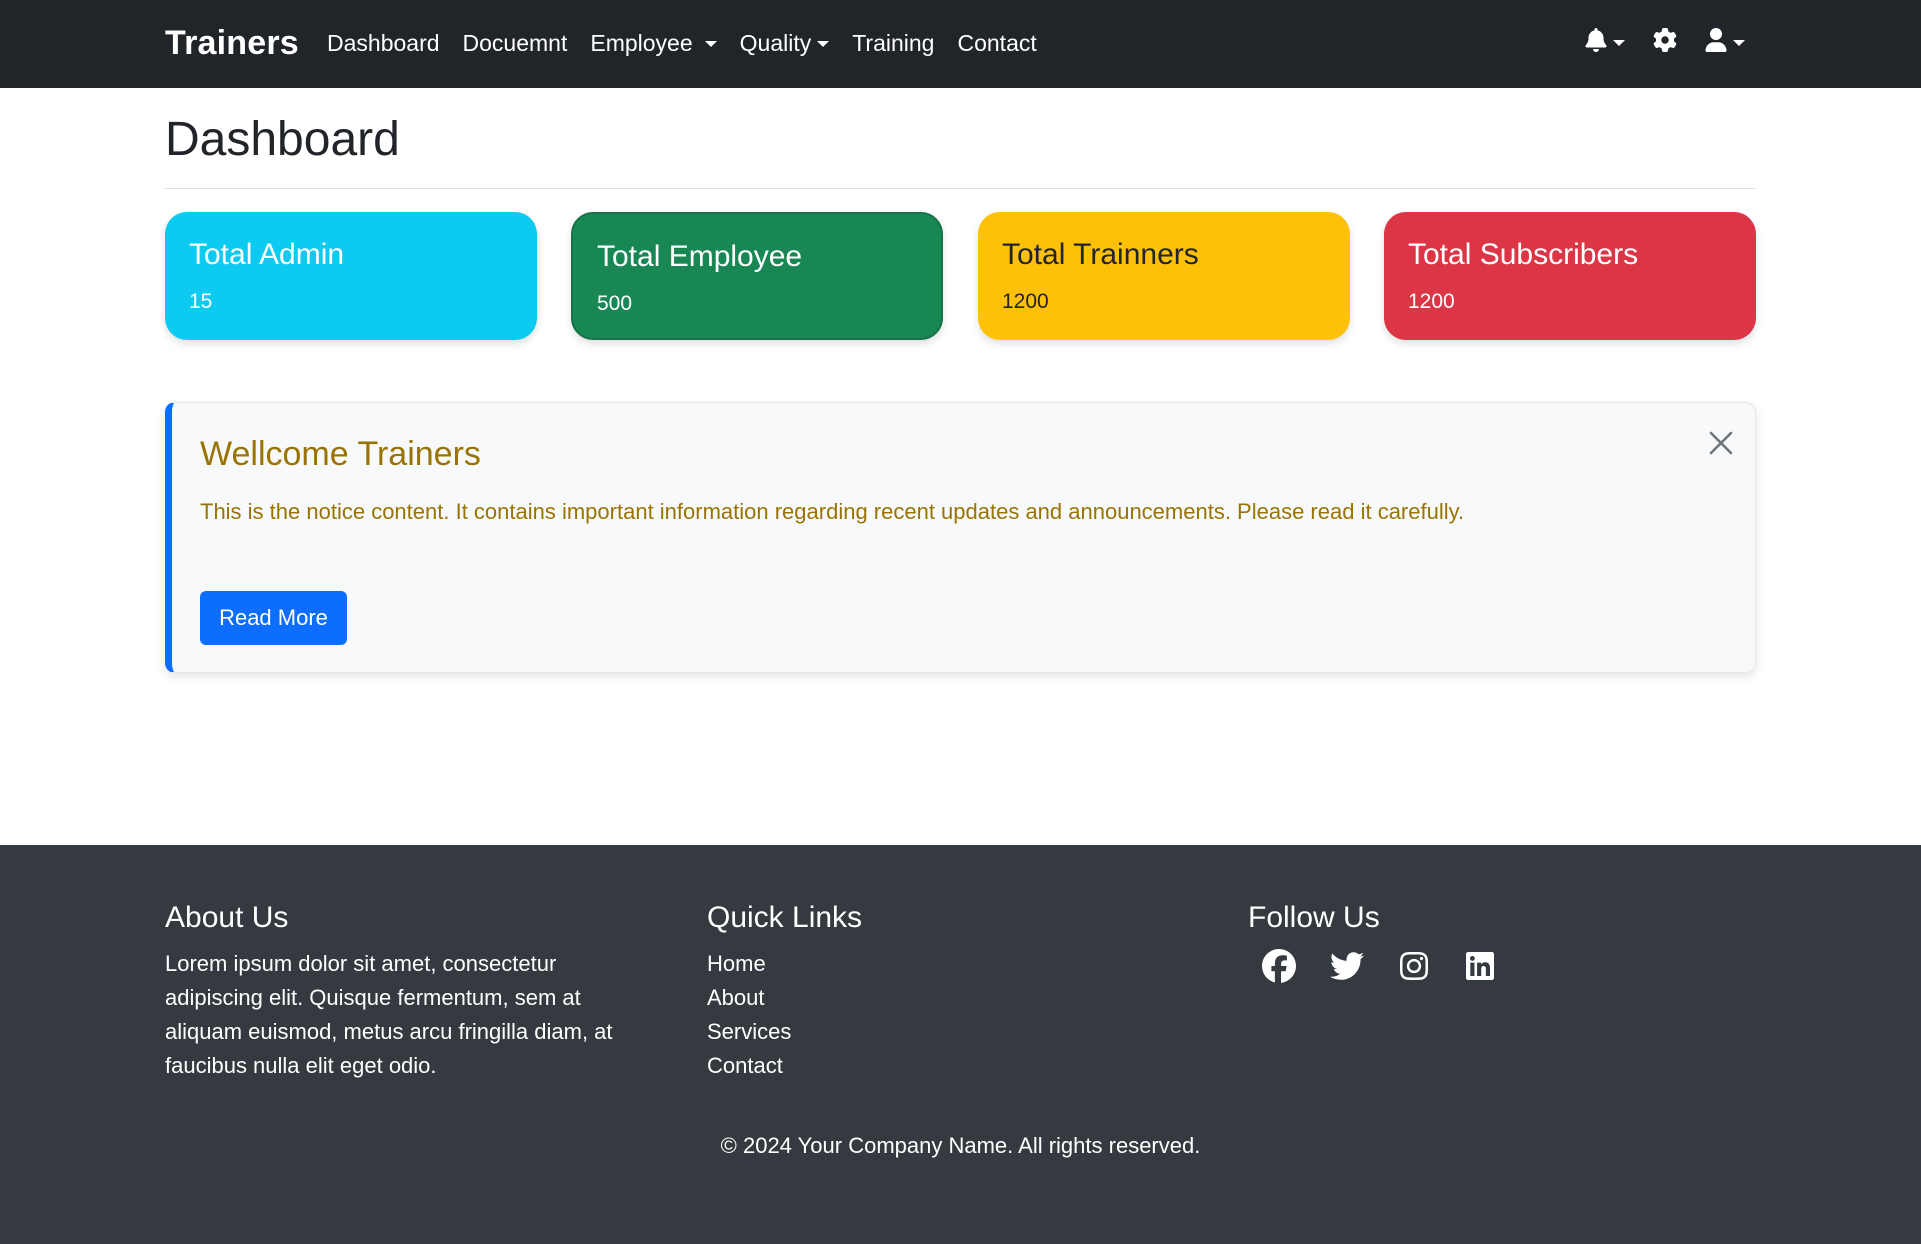  What do you see at coordinates (232, 43) in the screenshot?
I see `brand-logo: Trainers` at bounding box center [232, 43].